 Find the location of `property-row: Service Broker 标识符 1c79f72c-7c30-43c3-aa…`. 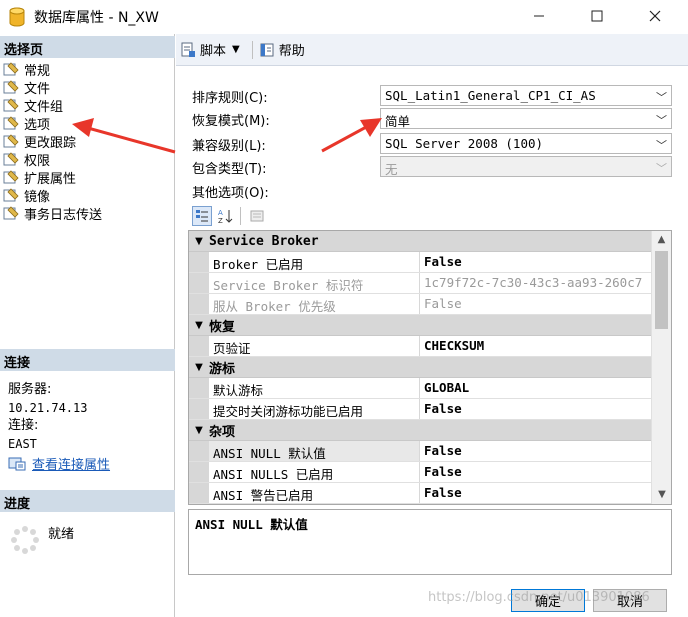

property-row: Service Broker 标识符 1c79f72c-7c30-43c3-aa… is located at coordinates (420, 283).